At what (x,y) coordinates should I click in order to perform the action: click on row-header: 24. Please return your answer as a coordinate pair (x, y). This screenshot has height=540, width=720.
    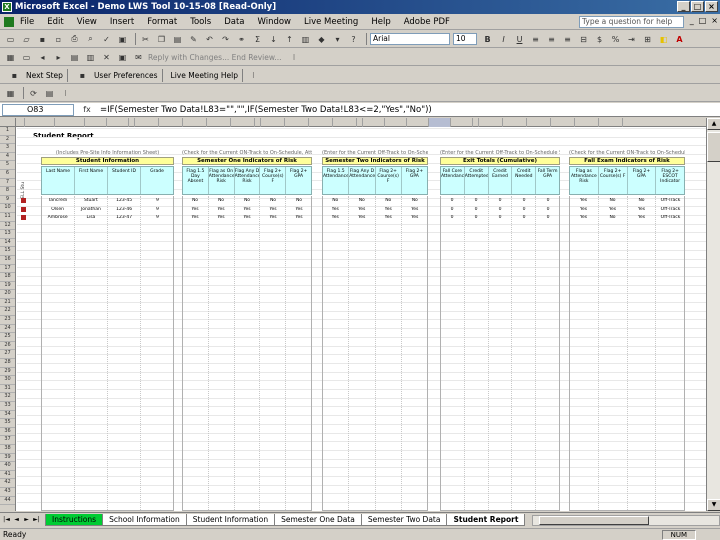
    Looking at the image, I should click on (7, 329).